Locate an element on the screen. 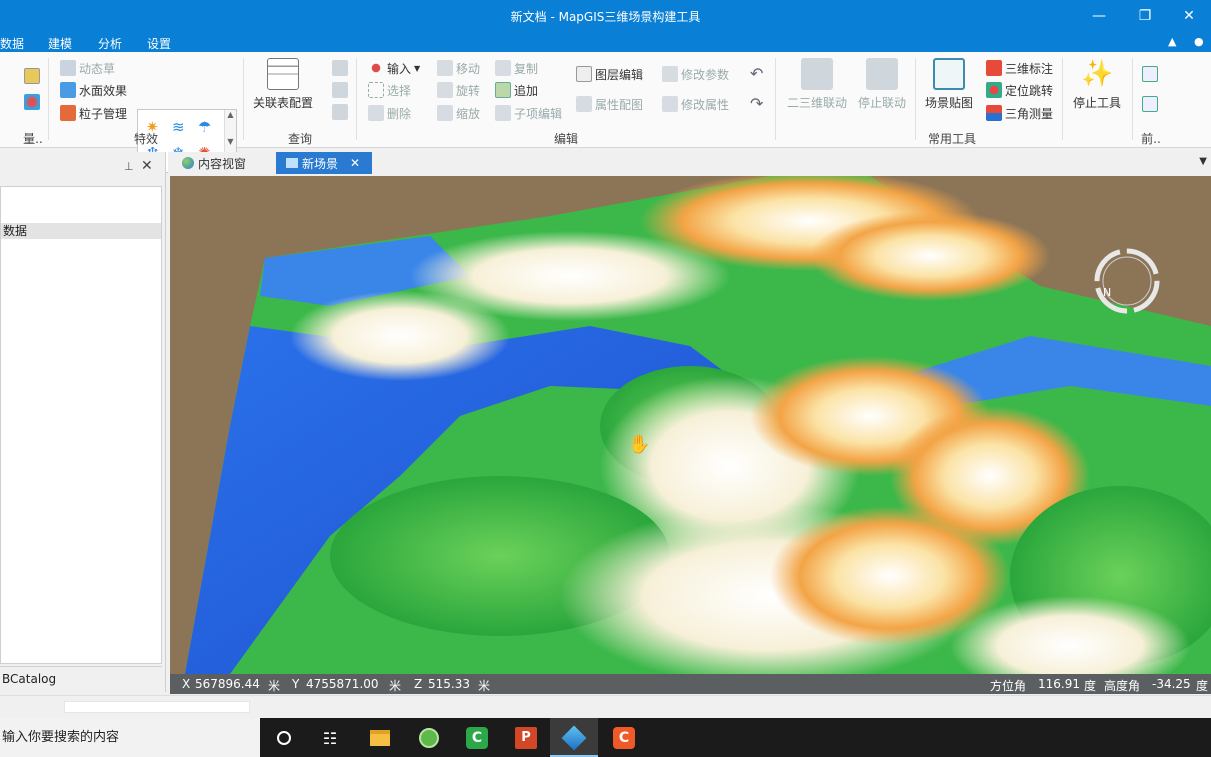  select-button: 选择 is located at coordinates (389, 90).